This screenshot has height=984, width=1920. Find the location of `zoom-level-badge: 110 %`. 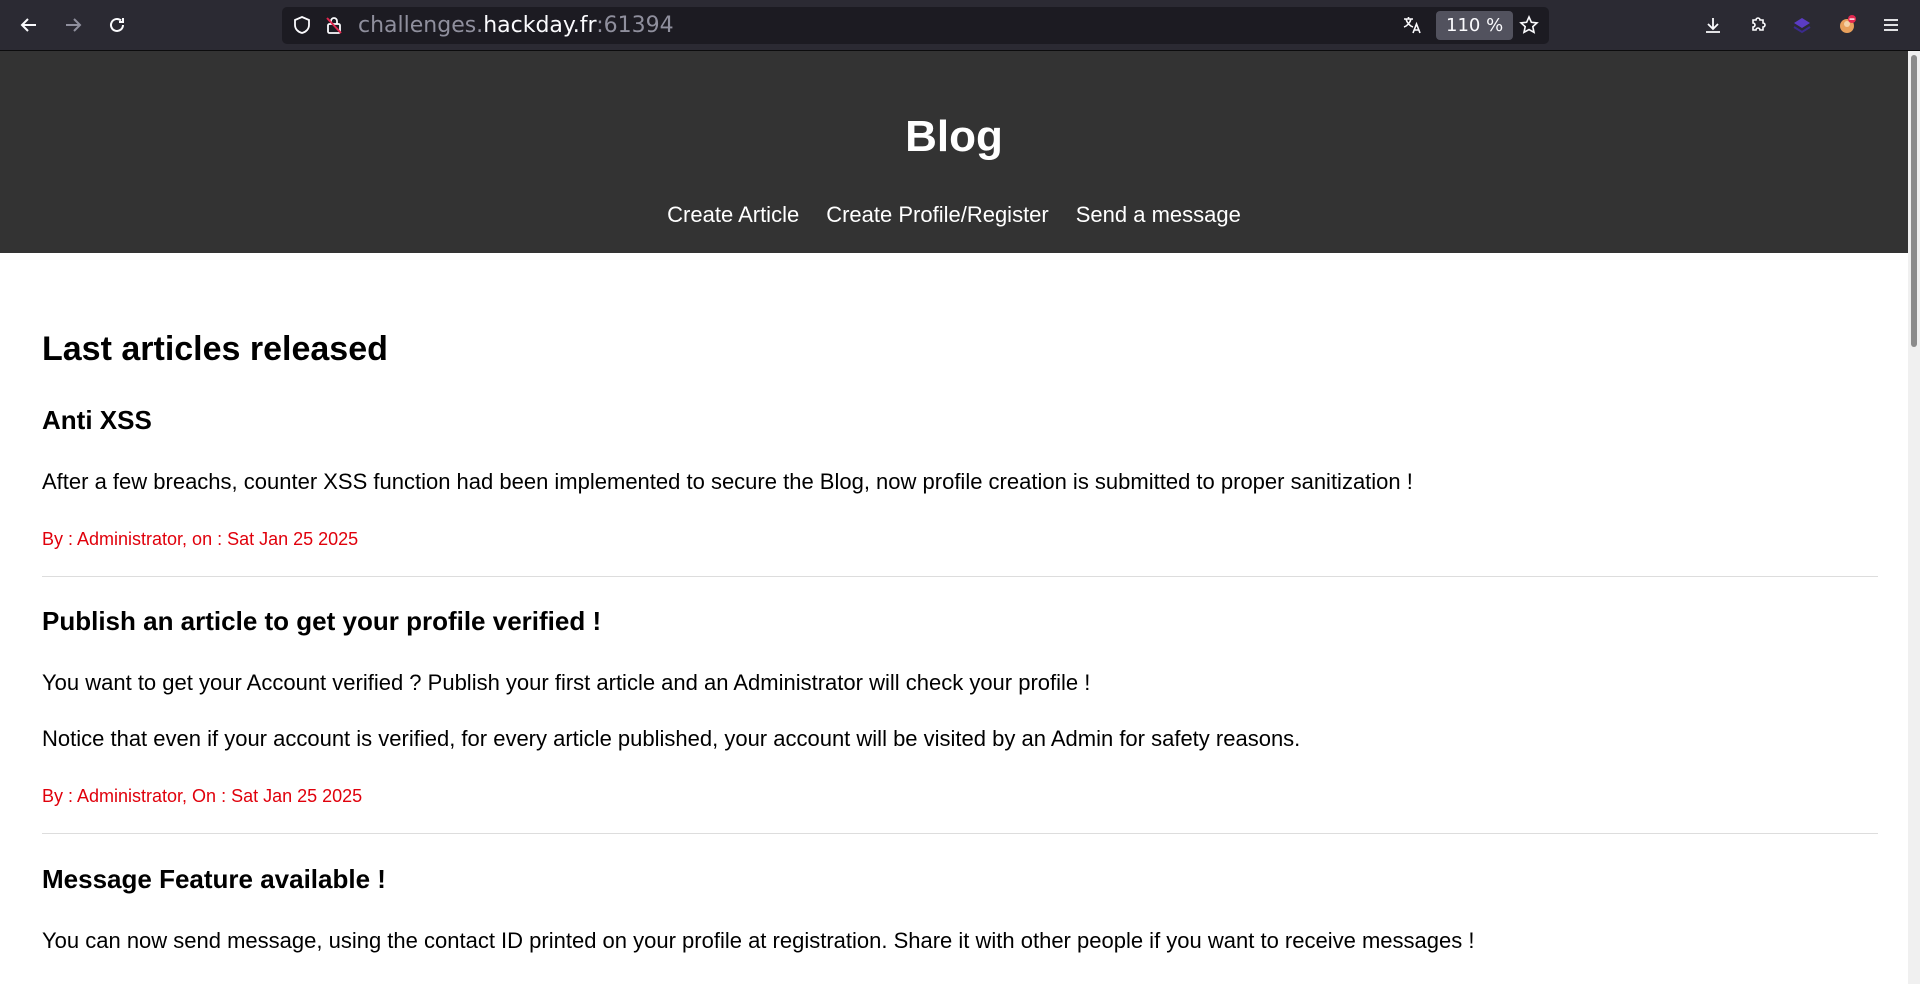

zoom-level-badge: 110 % is located at coordinates (1475, 25).